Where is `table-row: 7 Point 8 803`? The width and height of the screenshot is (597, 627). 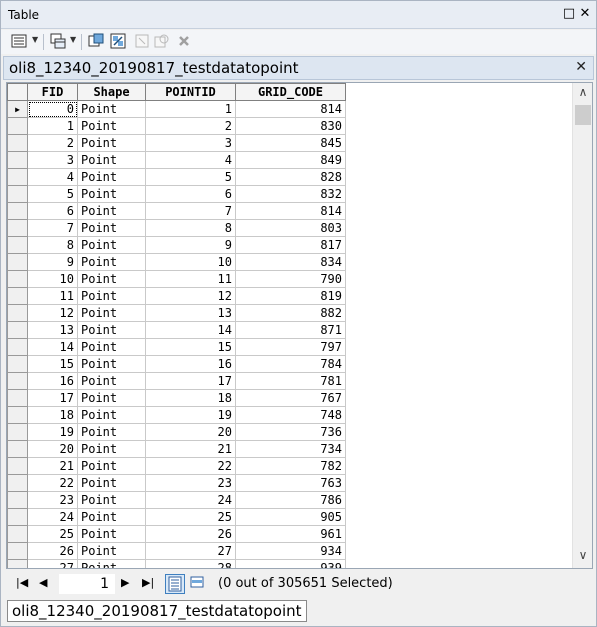
table-row: 7 Point 8 803 is located at coordinates (176, 228).